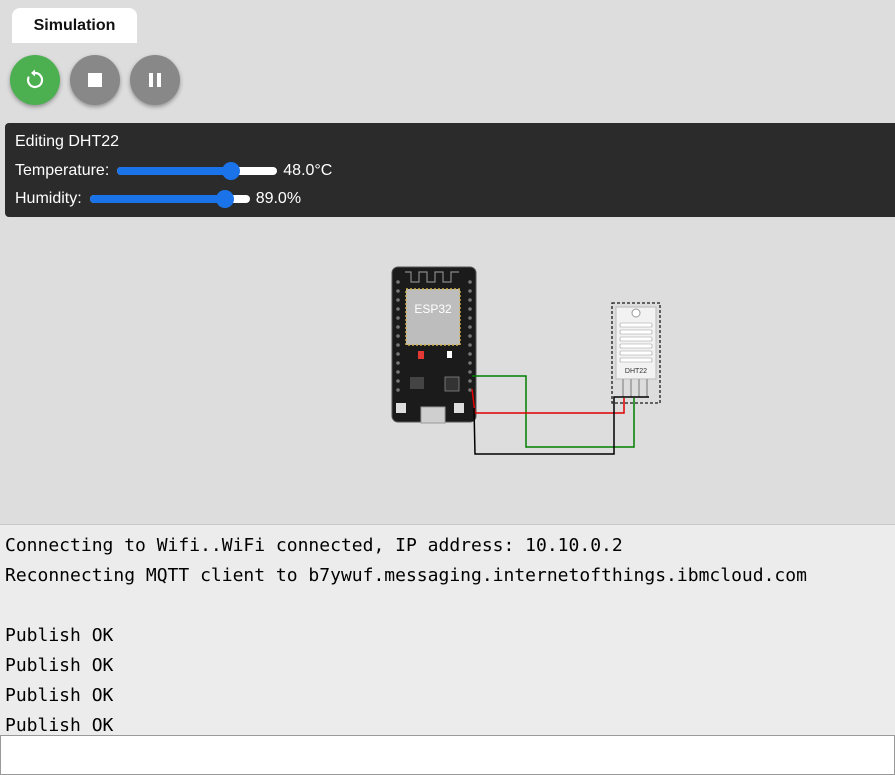 The height and width of the screenshot is (775, 895). Describe the element at coordinates (548, 401) in the screenshot. I see `wire-red` at that location.